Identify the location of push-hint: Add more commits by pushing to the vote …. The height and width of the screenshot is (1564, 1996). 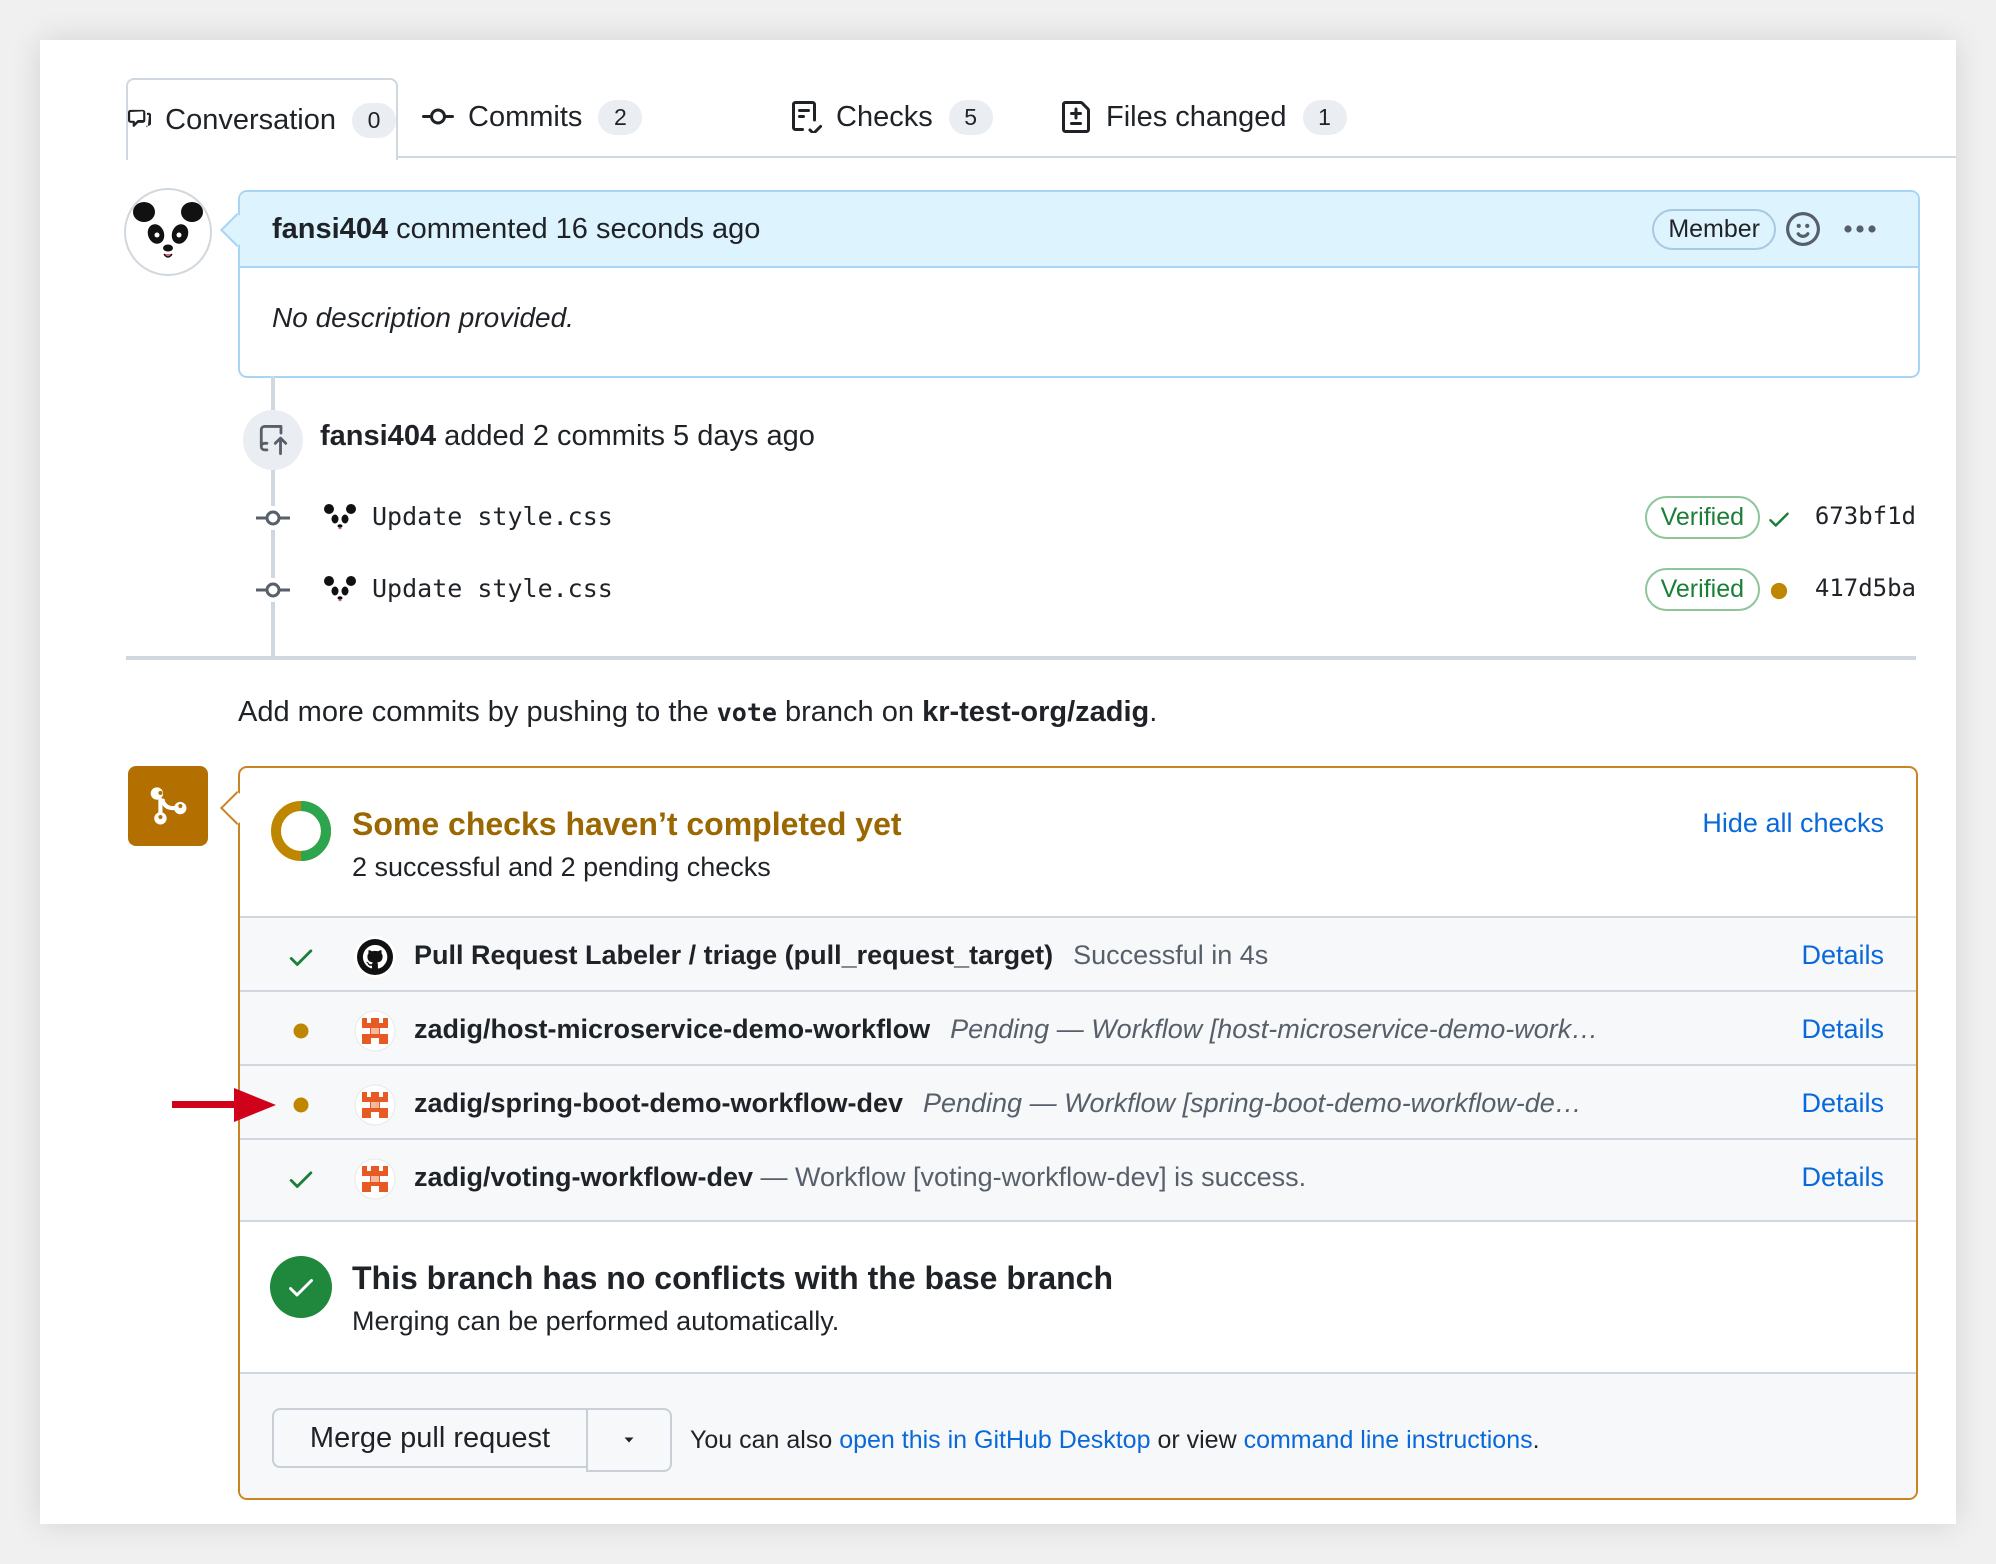
(697, 712).